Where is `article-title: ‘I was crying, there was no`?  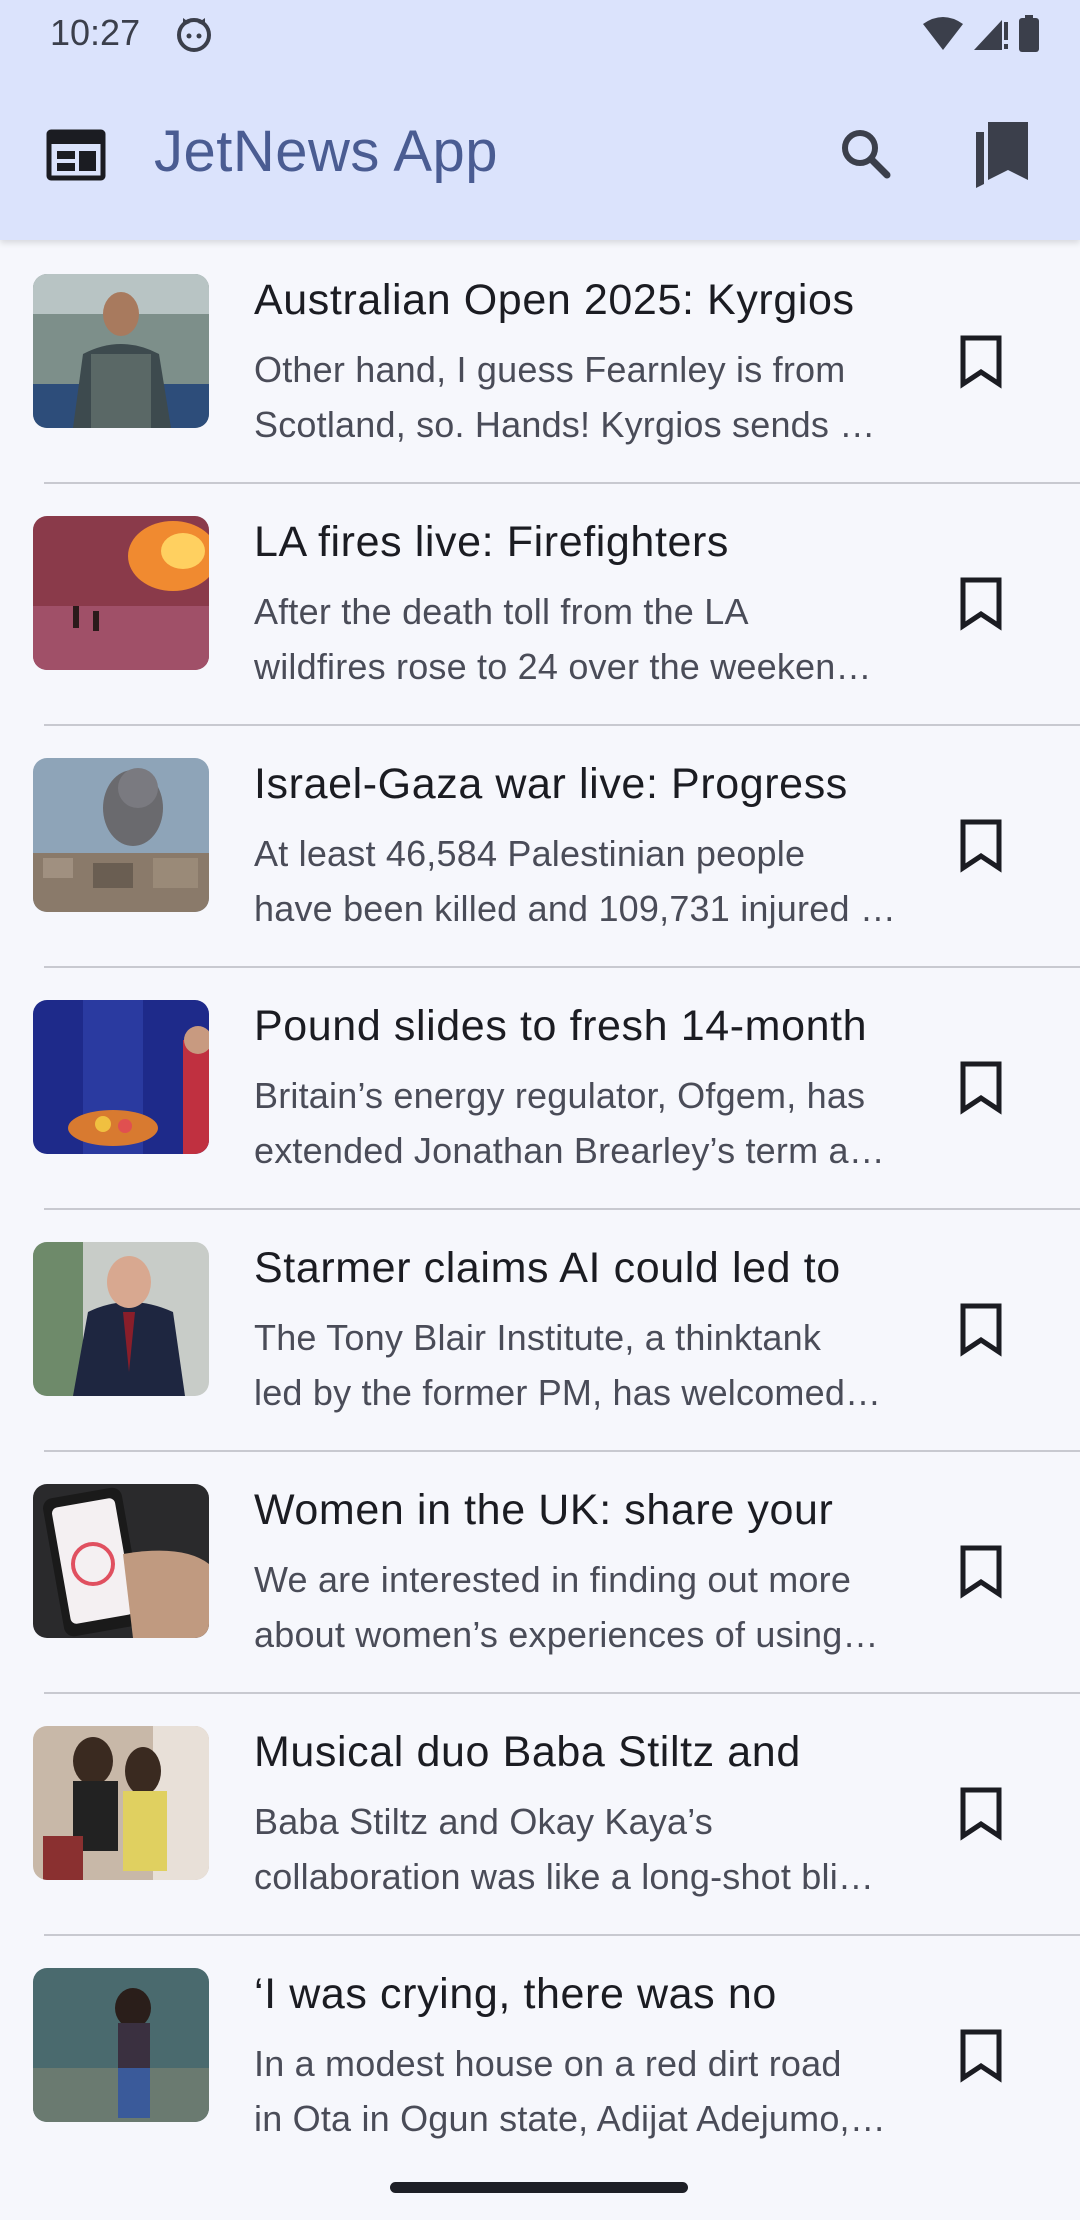 article-title: ‘I was crying, there was no is located at coordinates (515, 1994).